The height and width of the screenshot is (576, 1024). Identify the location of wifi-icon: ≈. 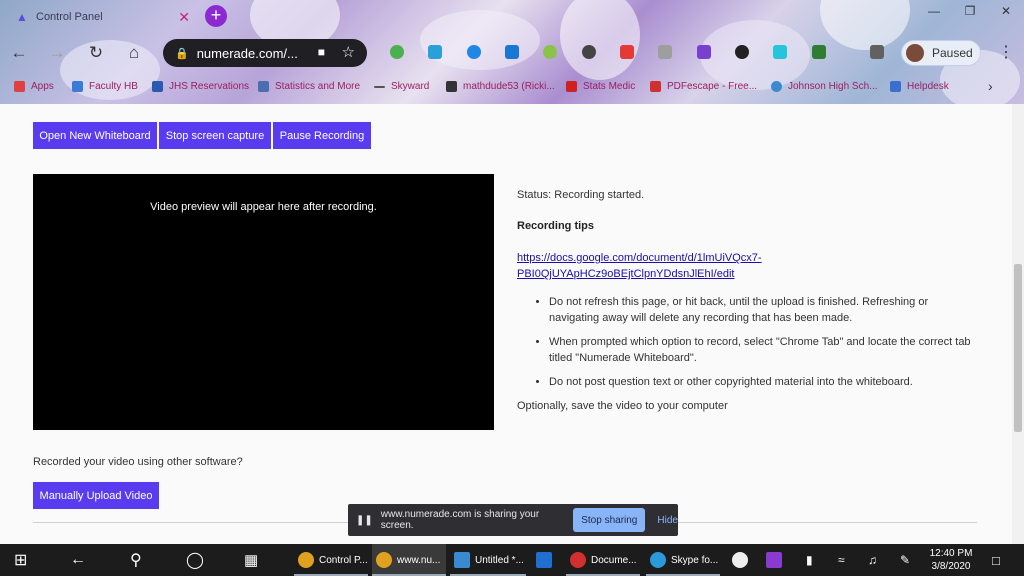
(841, 560).